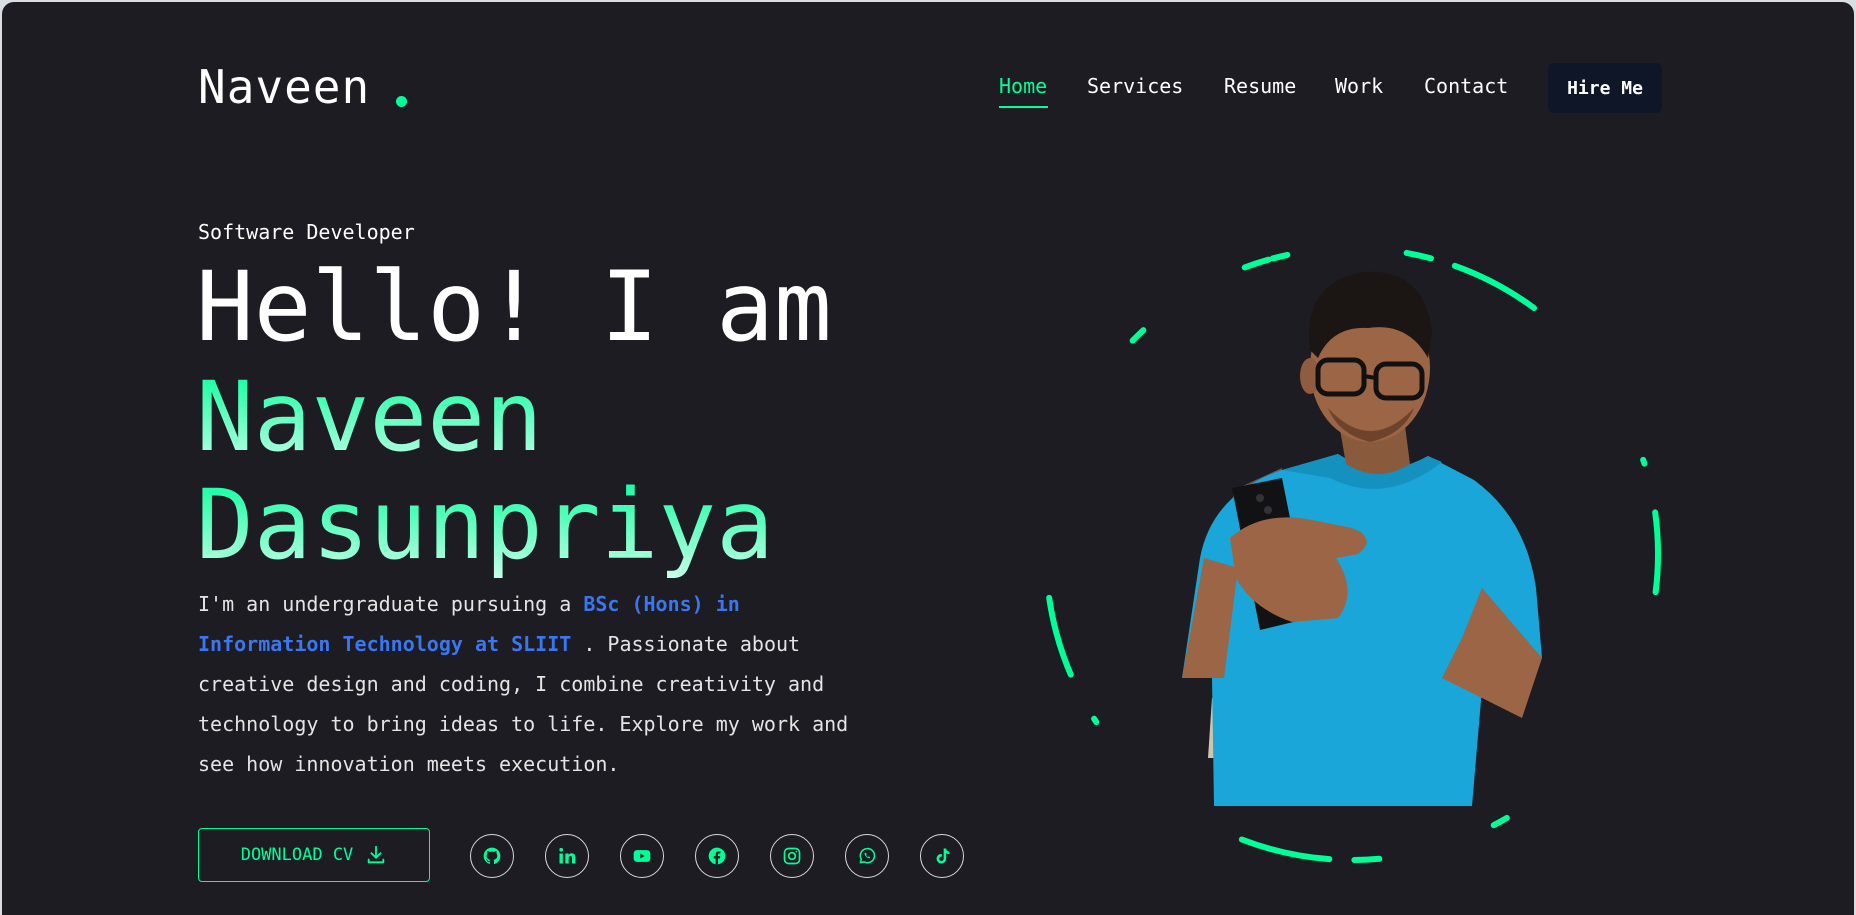 The image size is (1856, 915). What do you see at coordinates (1260, 86) in the screenshot?
I see `nav-resume: Resume` at bounding box center [1260, 86].